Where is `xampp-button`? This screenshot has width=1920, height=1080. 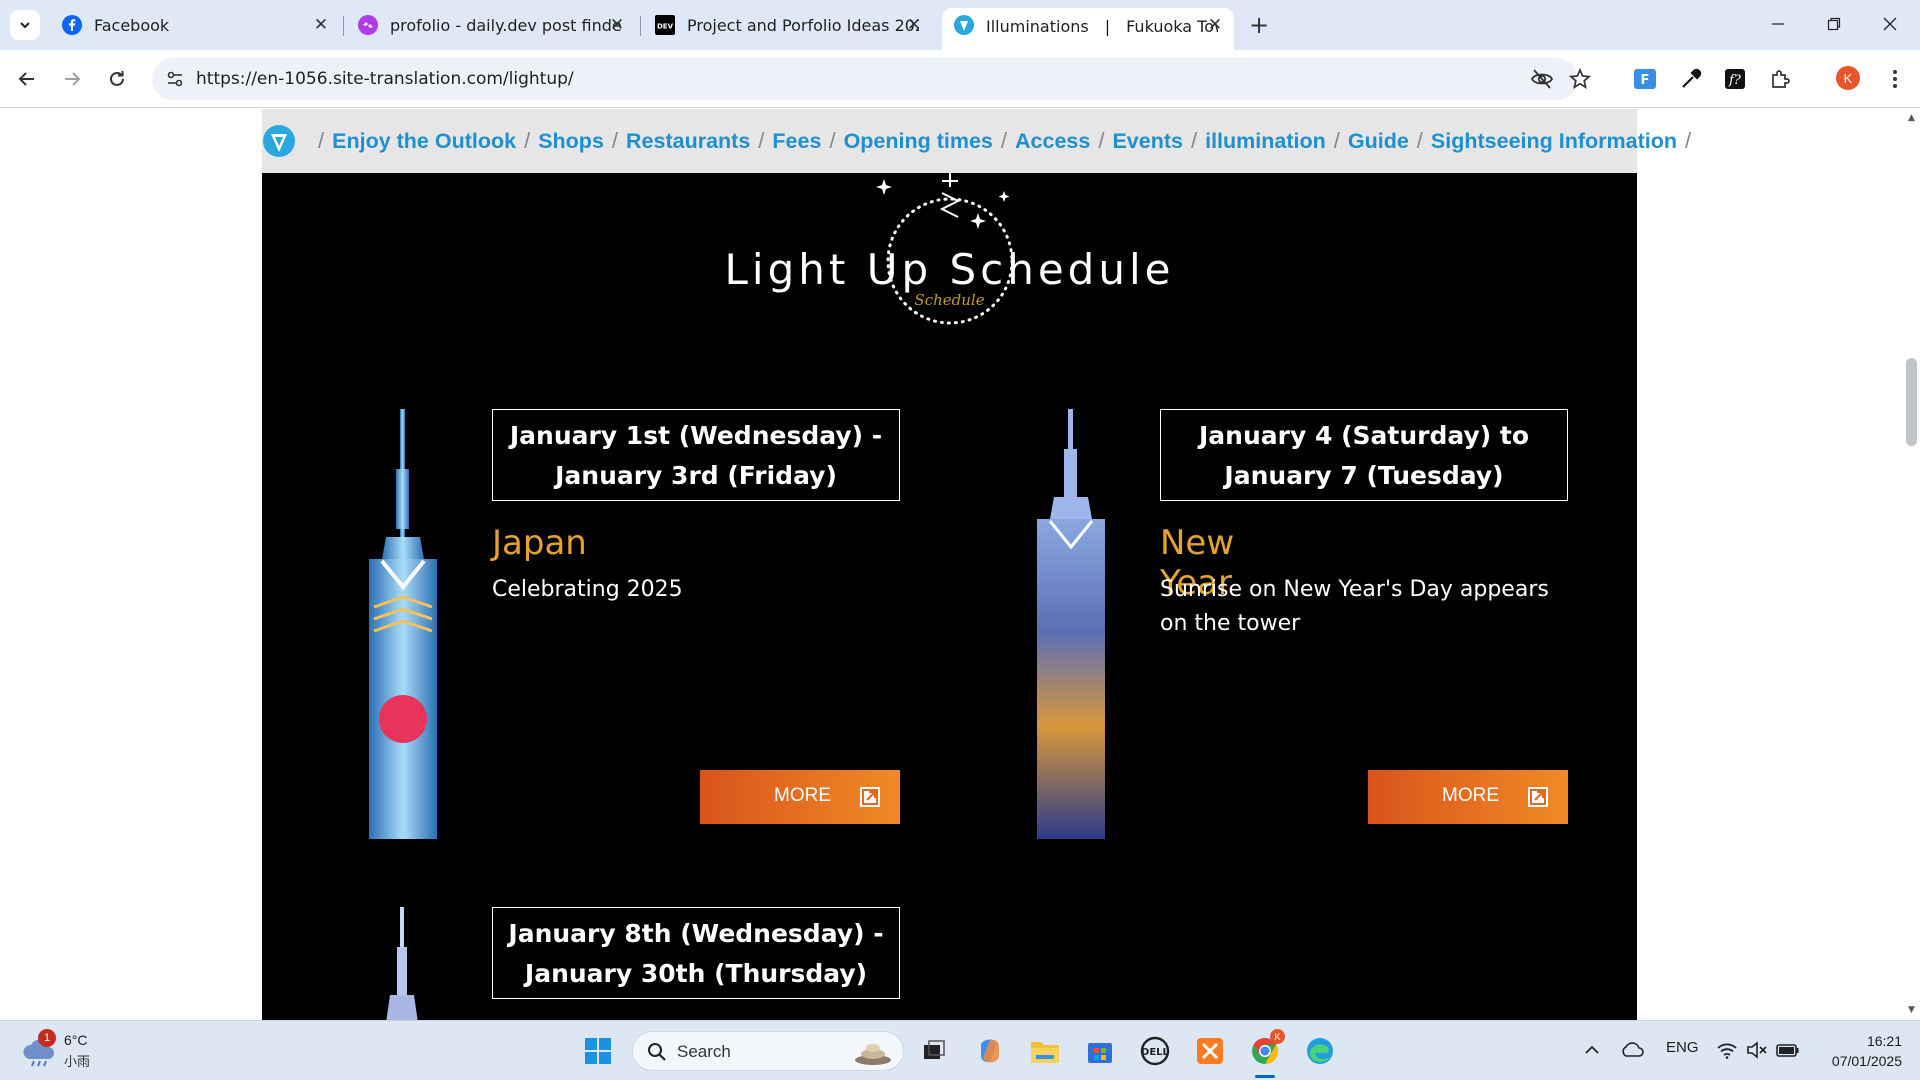 xampp-button is located at coordinates (1210, 1051).